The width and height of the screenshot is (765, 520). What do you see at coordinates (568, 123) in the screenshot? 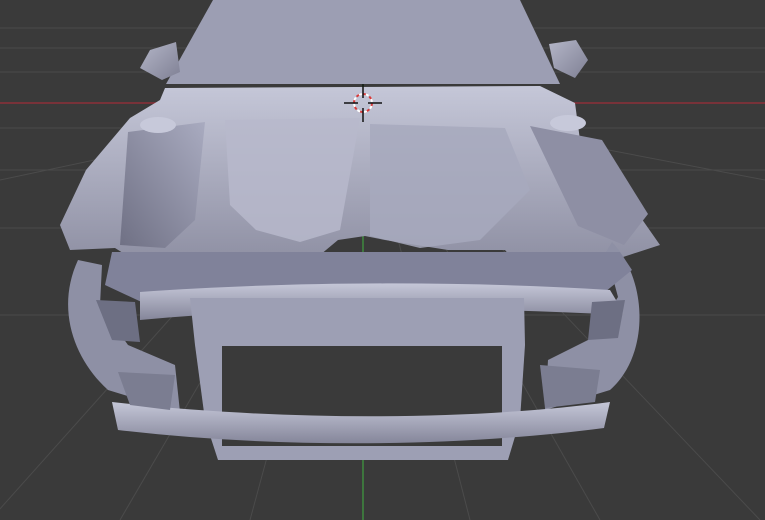
I see `right-strut-top` at bounding box center [568, 123].